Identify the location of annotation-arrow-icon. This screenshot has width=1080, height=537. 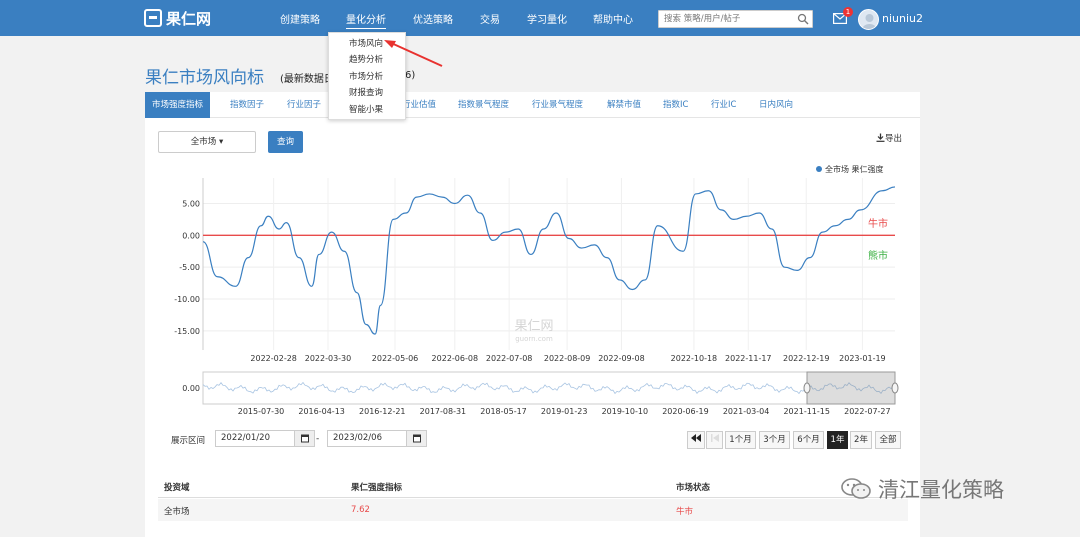
(413, 53).